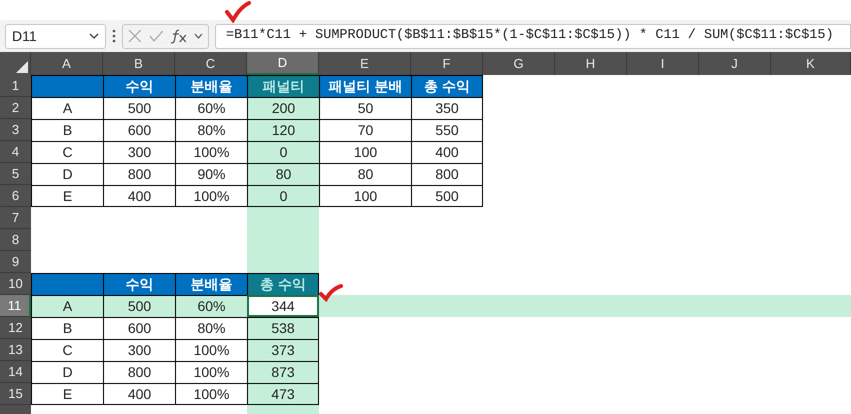  What do you see at coordinates (283, 86) in the screenshot?
I see `header-cell: 패널티` at bounding box center [283, 86].